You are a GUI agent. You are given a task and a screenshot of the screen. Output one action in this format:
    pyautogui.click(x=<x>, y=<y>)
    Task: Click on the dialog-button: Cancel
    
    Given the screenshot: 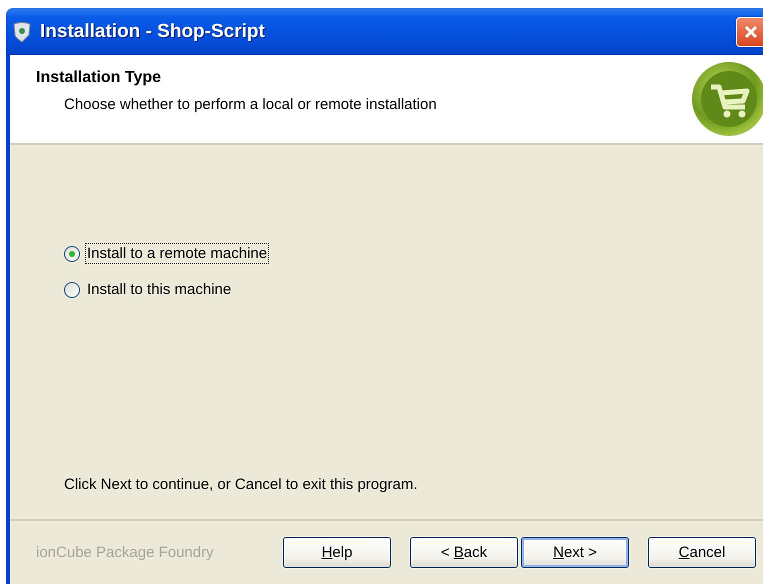 What is the action you would take?
    pyautogui.click(x=702, y=552)
    